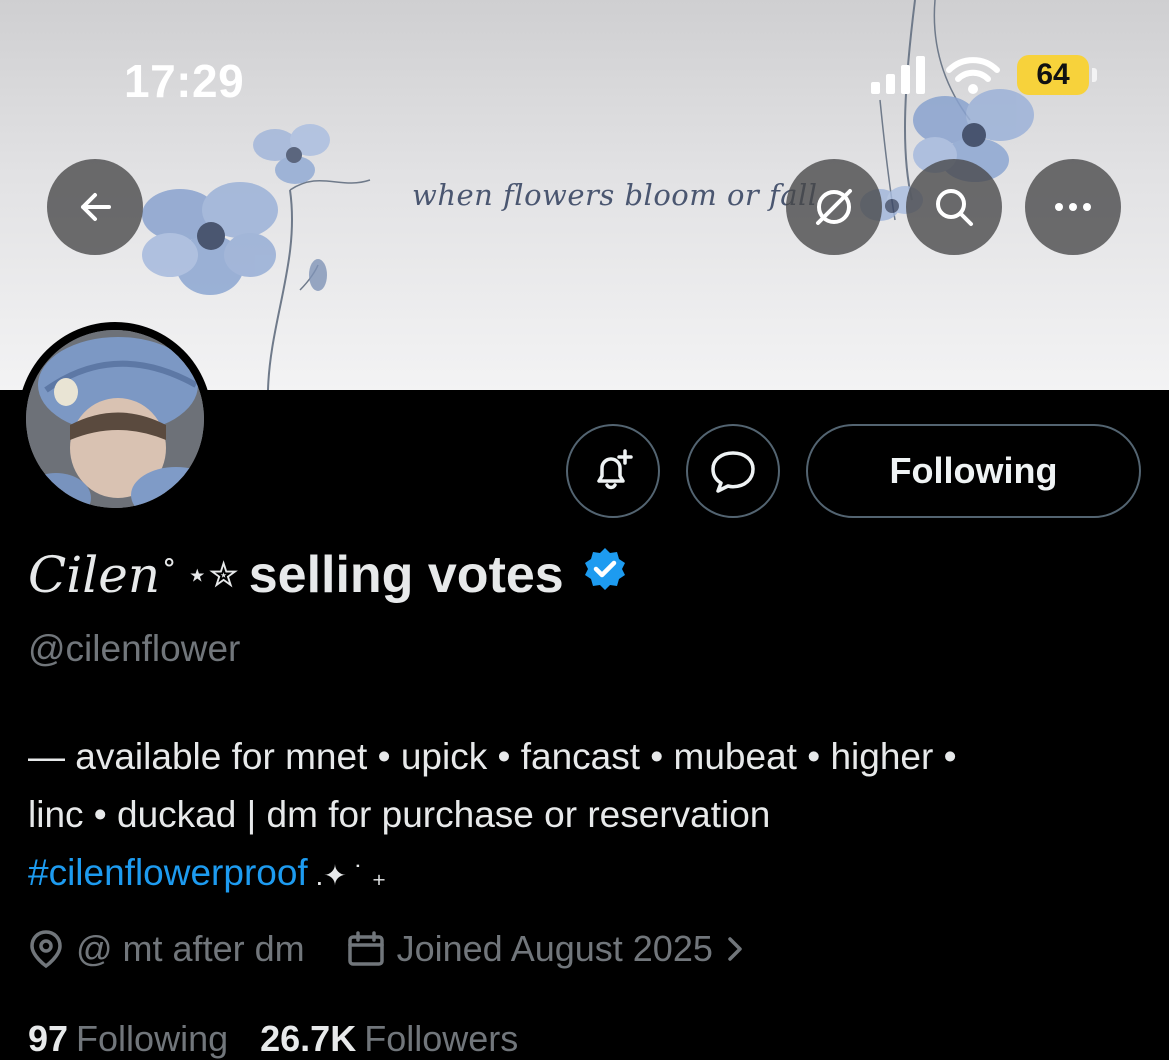 This screenshot has height=1060, width=1169. Describe the element at coordinates (604, 569) in the screenshot. I see `verified-icon` at that location.